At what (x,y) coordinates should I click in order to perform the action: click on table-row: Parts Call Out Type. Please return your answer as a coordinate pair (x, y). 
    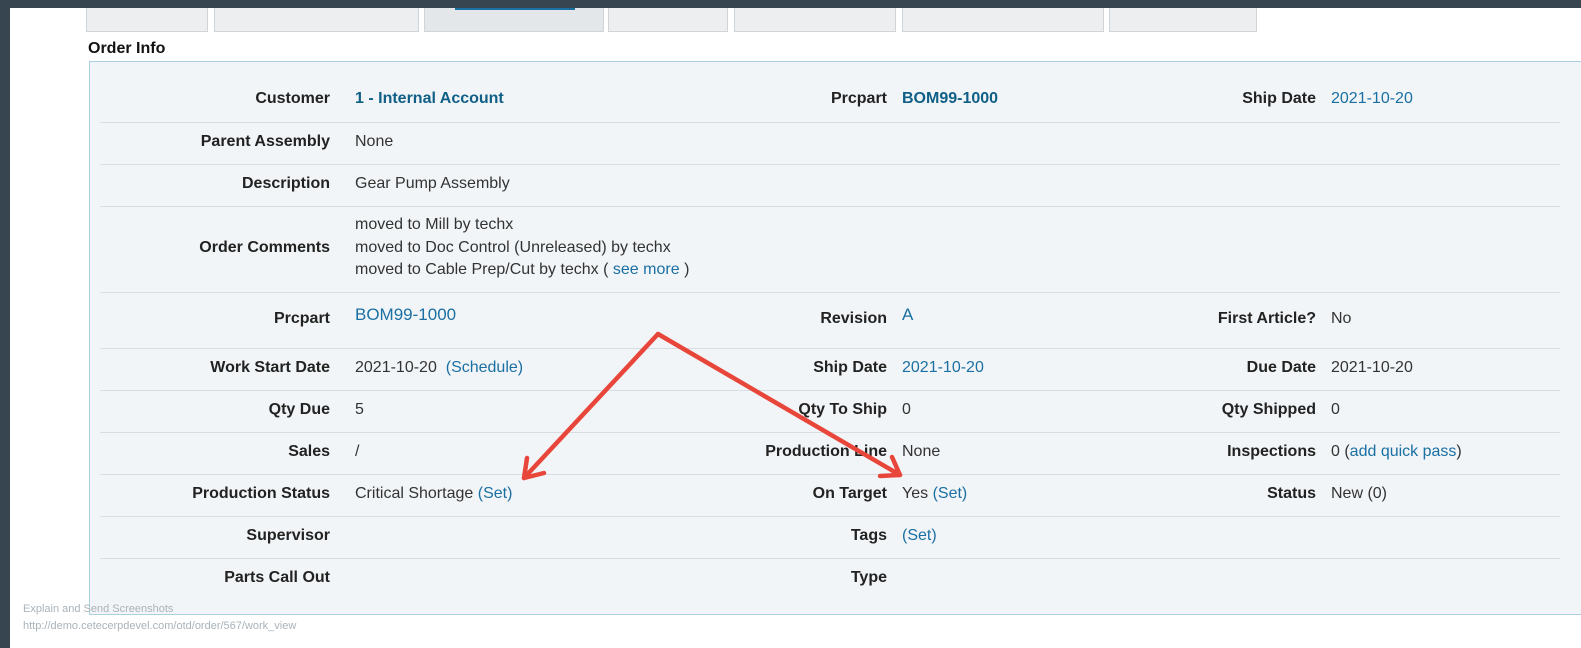
    Looking at the image, I should click on (830, 579).